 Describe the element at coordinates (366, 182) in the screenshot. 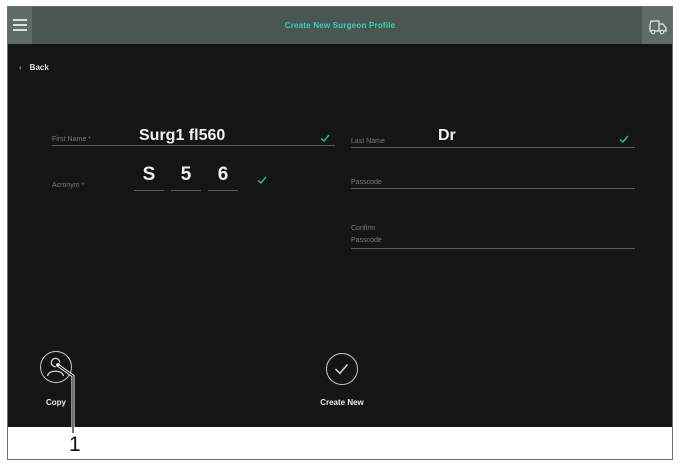

I see `passcode-label: Passcode` at that location.